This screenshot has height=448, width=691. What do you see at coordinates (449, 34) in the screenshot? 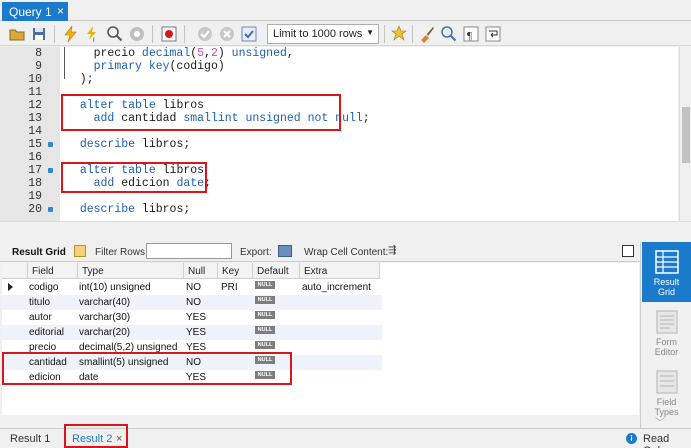
I see `find-icon` at bounding box center [449, 34].